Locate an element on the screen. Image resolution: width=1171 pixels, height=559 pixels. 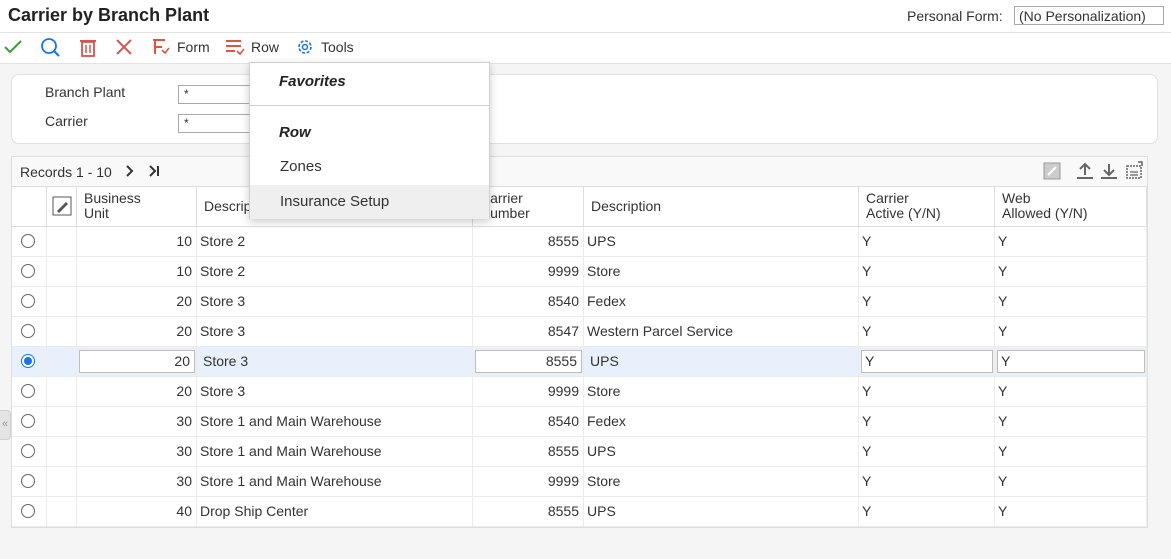
table-row: 10 Store 2 8555 UPS Y Y is located at coordinates (579, 242).